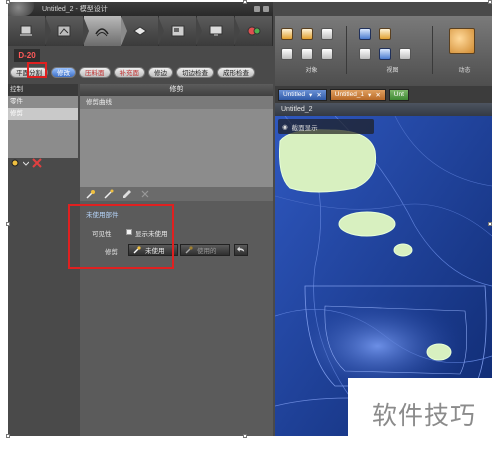 The image size is (500, 450). I want to click on doc-tab-untitled-1: Untitled_1 ▾ ✕, so click(357, 94).